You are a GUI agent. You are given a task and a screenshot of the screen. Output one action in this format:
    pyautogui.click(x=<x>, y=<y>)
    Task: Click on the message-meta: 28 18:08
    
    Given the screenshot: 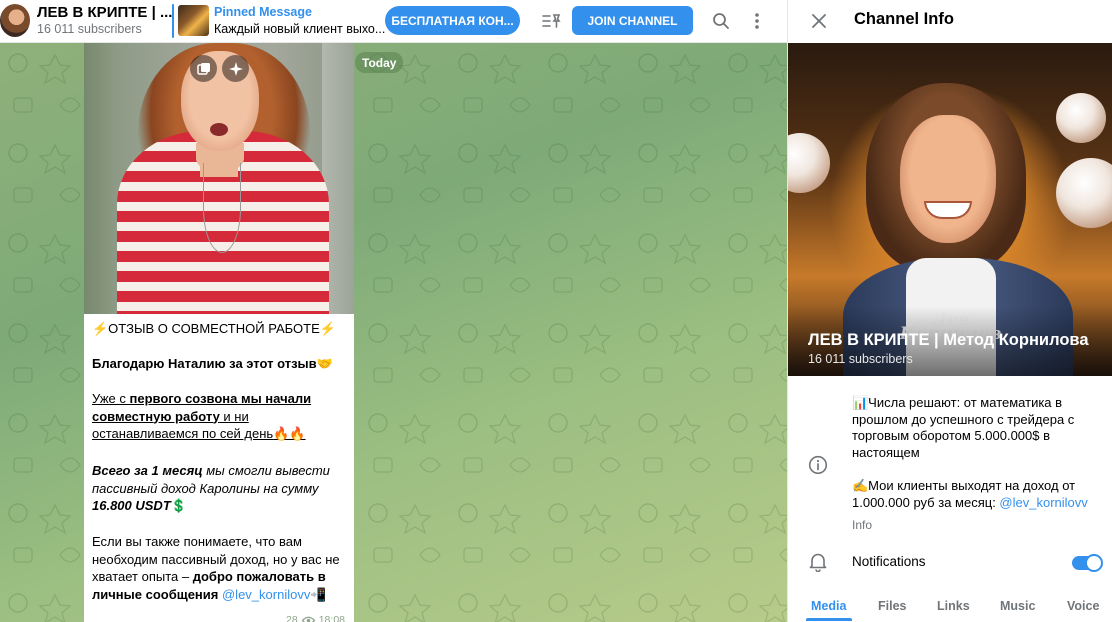 What is the action you would take?
    pyautogui.click(x=315, y=618)
    